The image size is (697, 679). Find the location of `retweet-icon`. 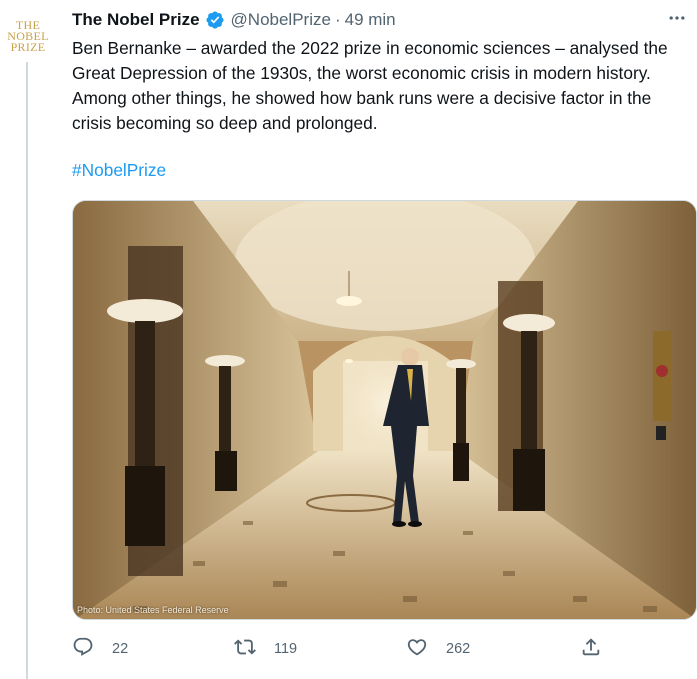

retweet-icon is located at coordinates (254, 649).